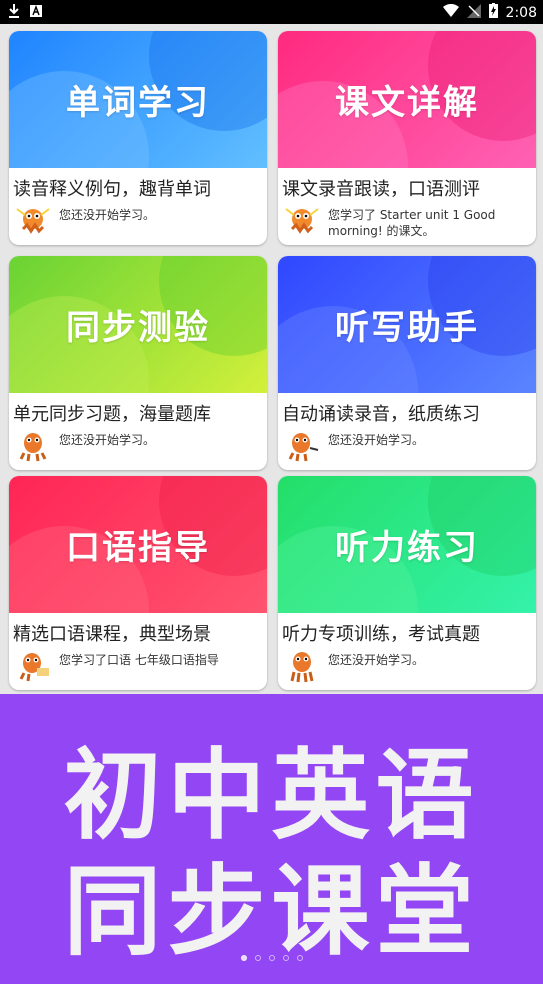 This screenshot has width=543, height=984. Describe the element at coordinates (138, 583) in the screenshot. I see `card-speaking-guide: 口语指导 精选口语课程，典型场景 您学习了口语 七年级口语指导` at that location.